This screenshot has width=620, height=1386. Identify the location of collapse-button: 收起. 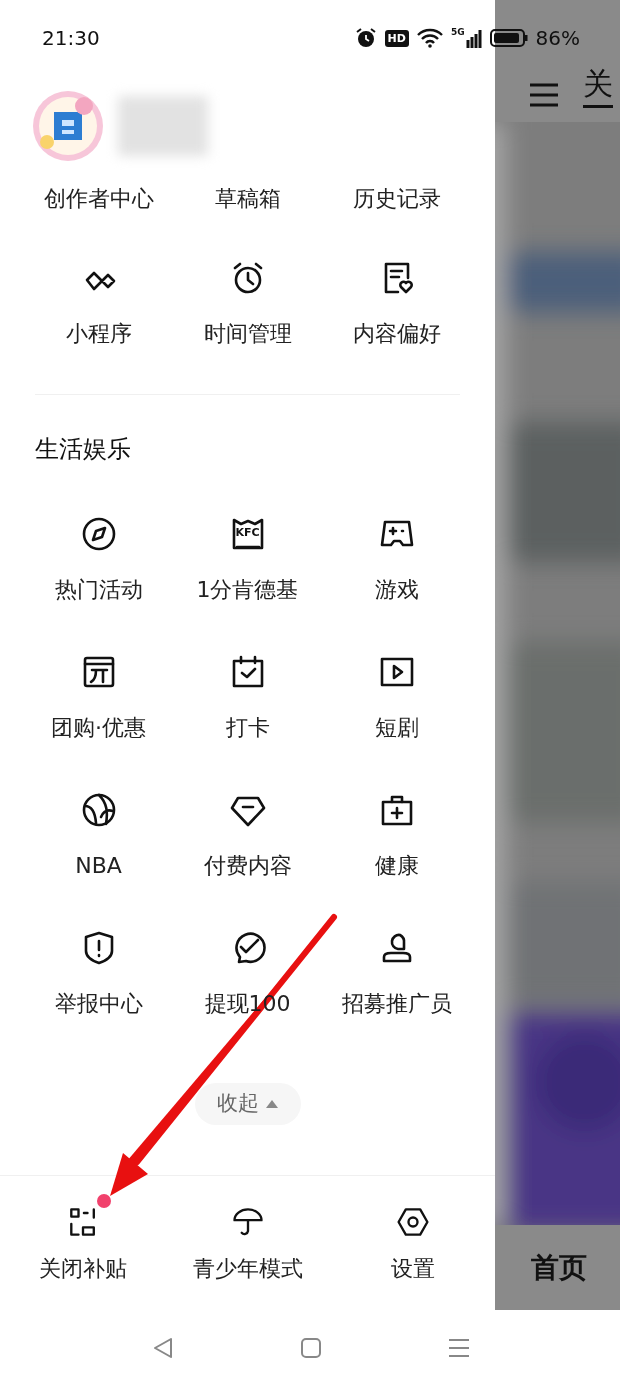
(248, 1104).